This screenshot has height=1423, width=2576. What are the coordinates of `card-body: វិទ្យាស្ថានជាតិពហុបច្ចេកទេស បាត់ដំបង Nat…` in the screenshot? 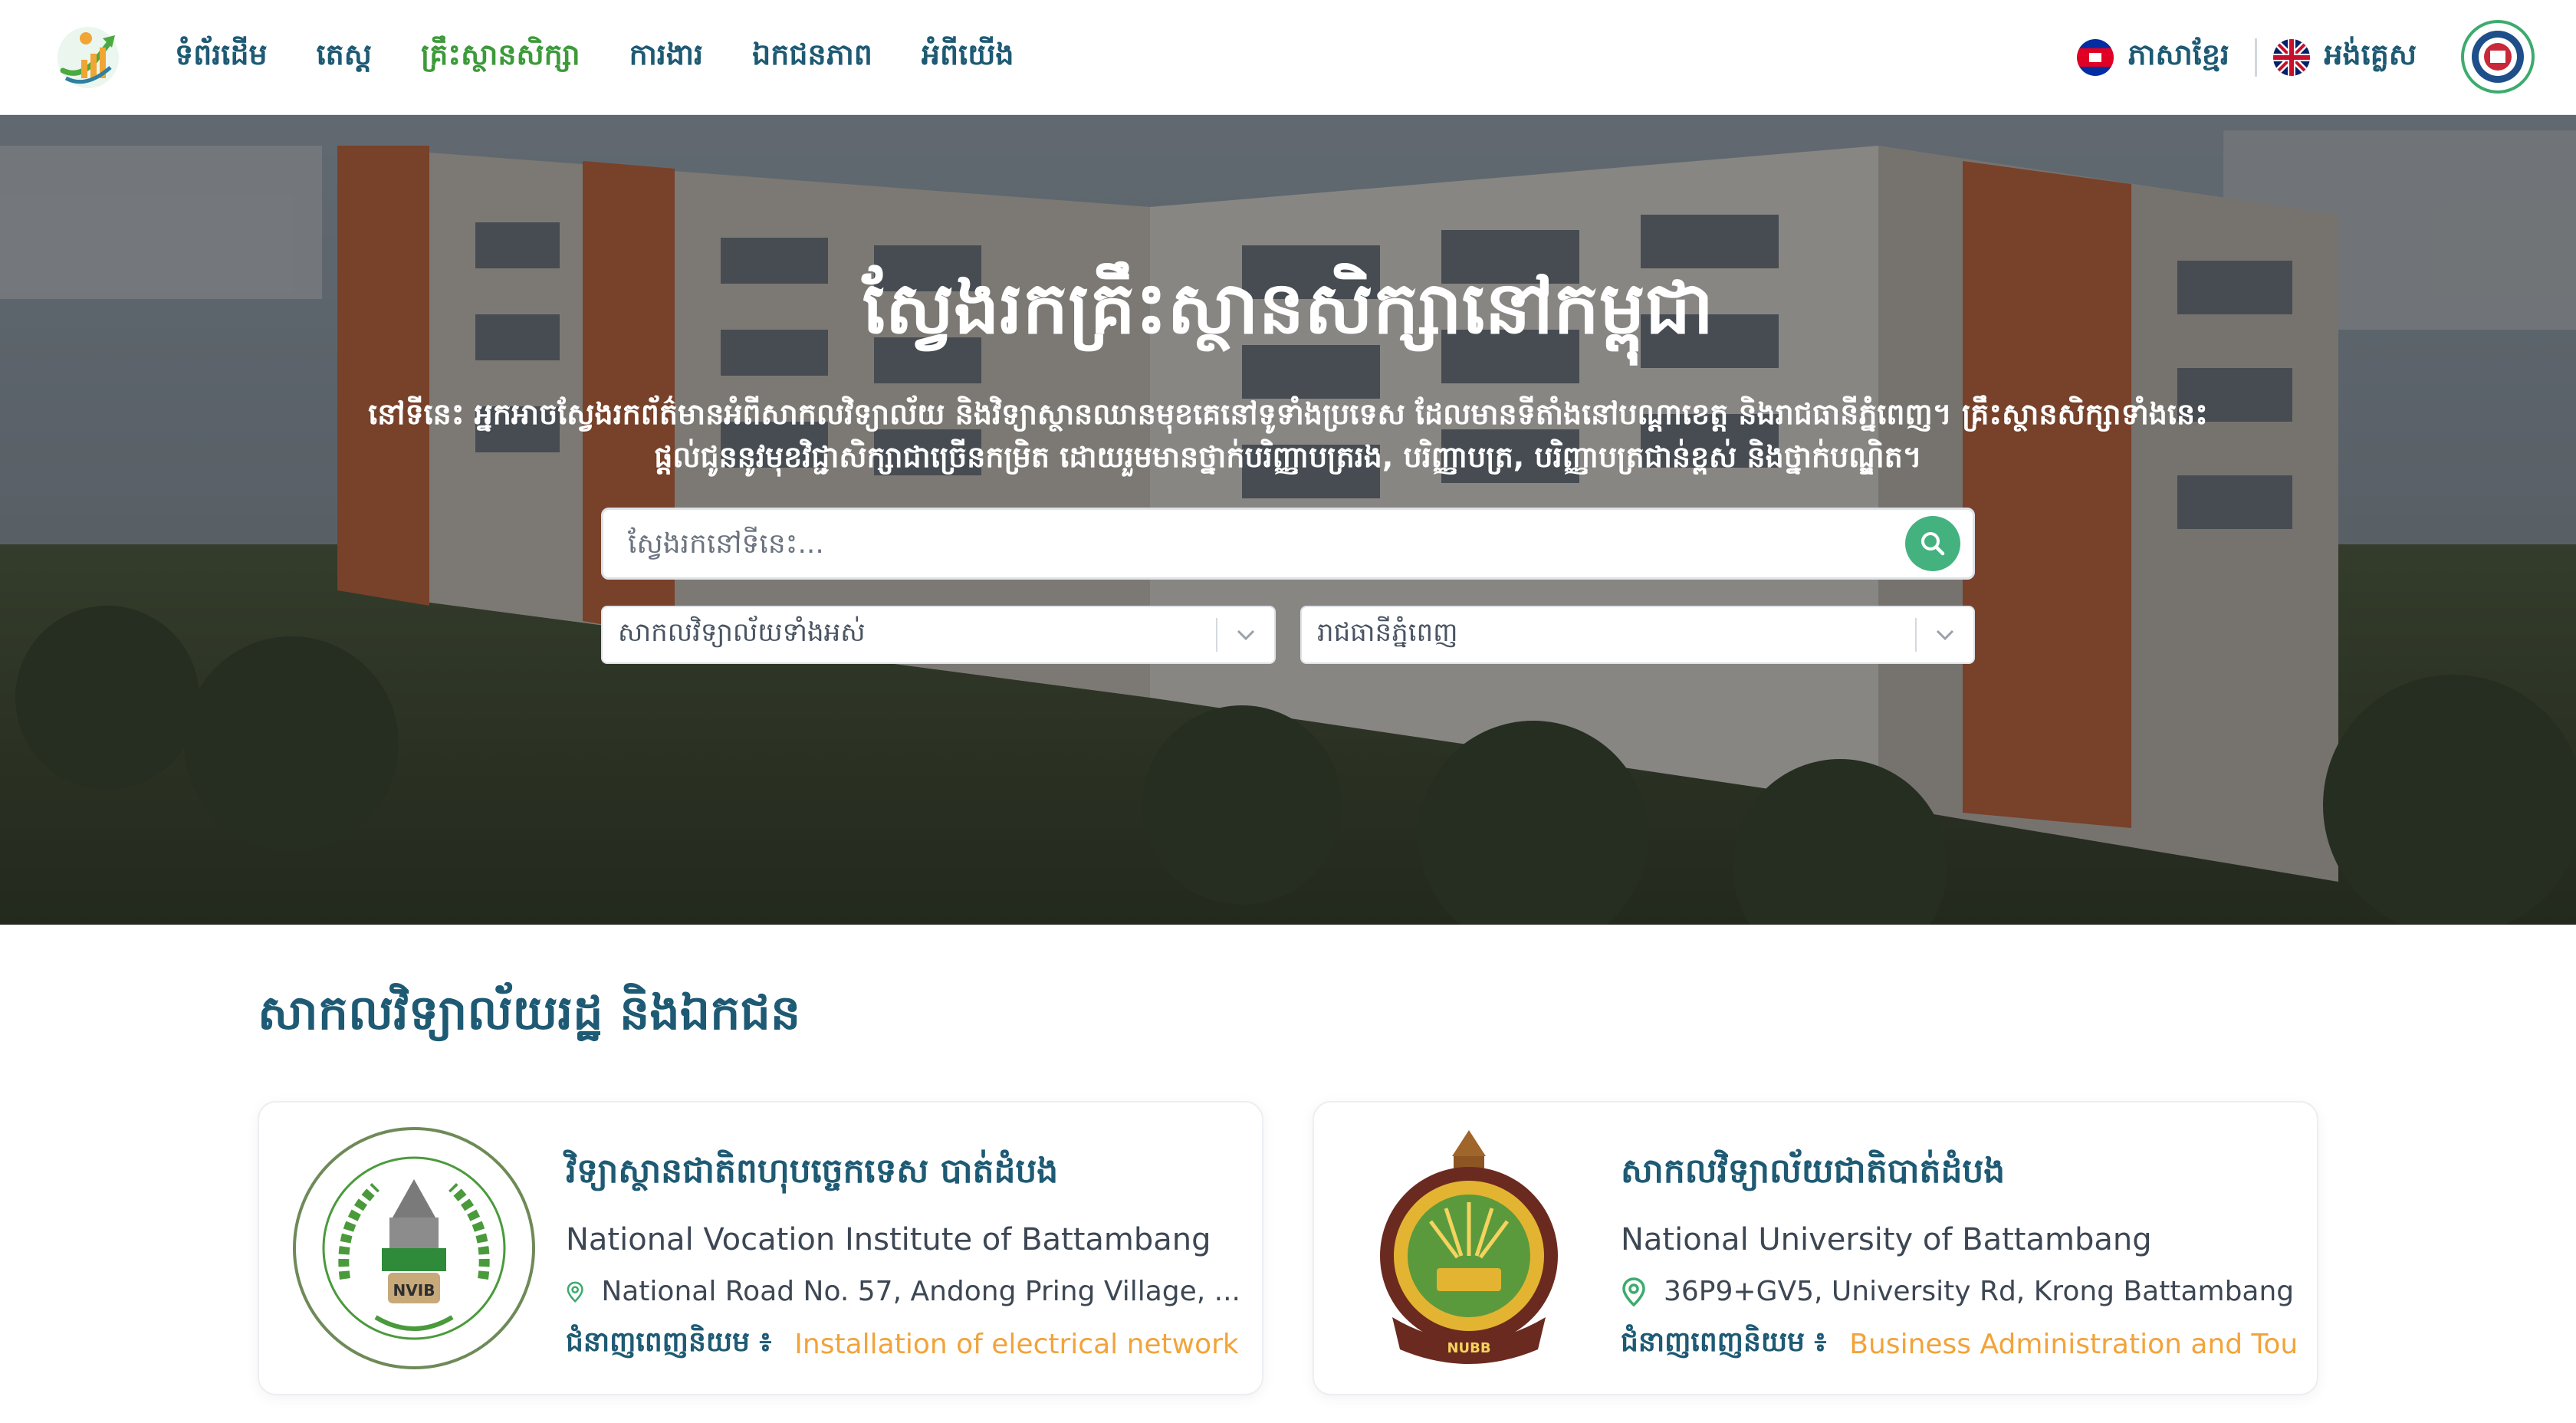 It's located at (903, 1257).